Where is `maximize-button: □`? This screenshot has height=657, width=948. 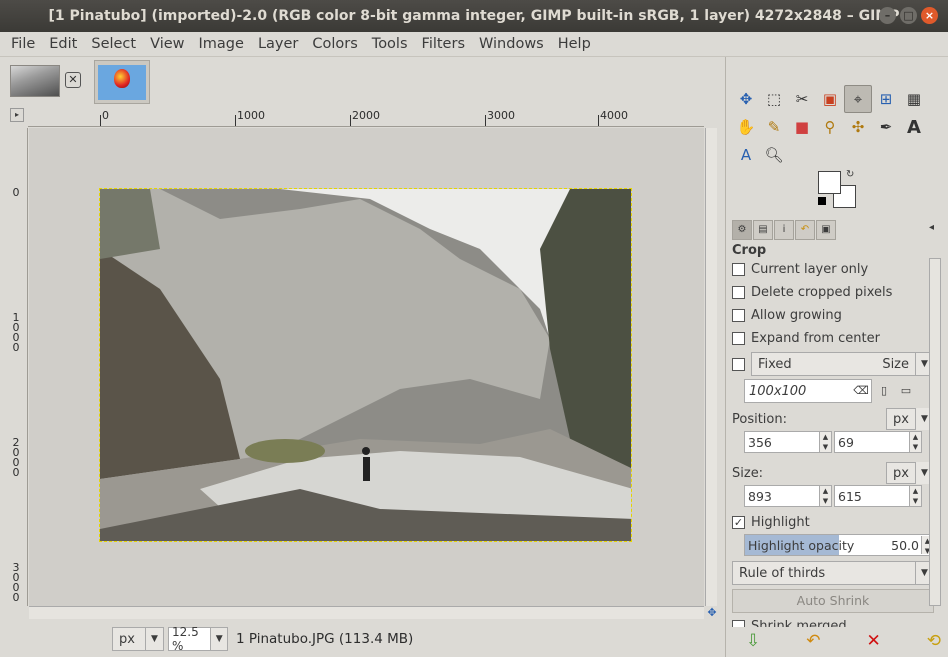 maximize-button: □ is located at coordinates (908, 15).